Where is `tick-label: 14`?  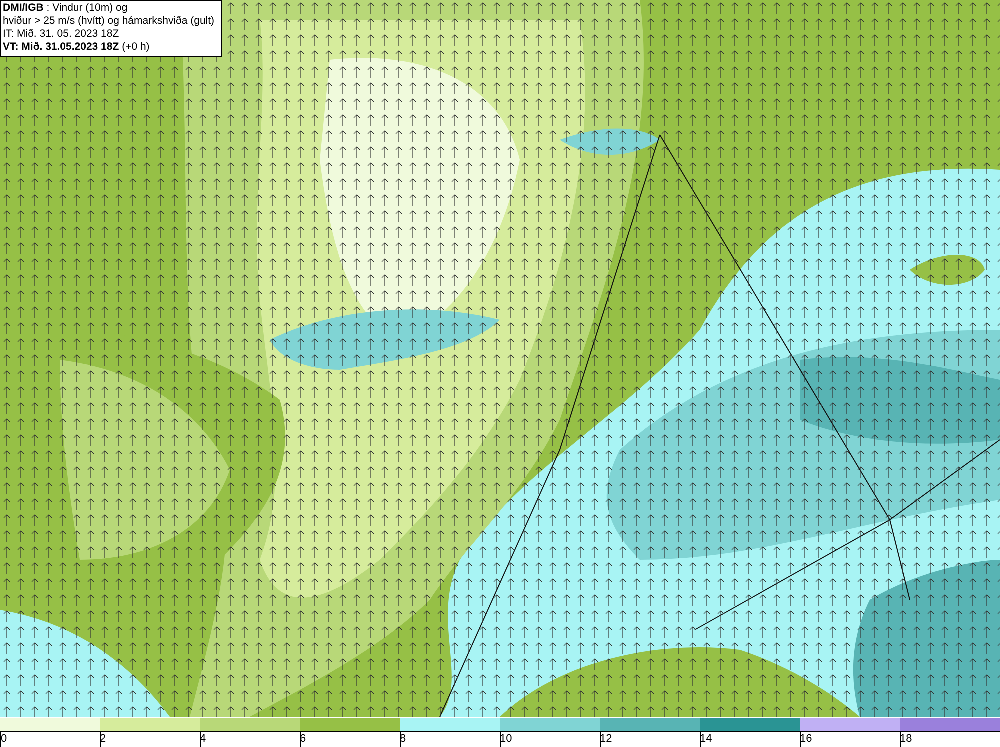
tick-label: 14 is located at coordinates (706, 739).